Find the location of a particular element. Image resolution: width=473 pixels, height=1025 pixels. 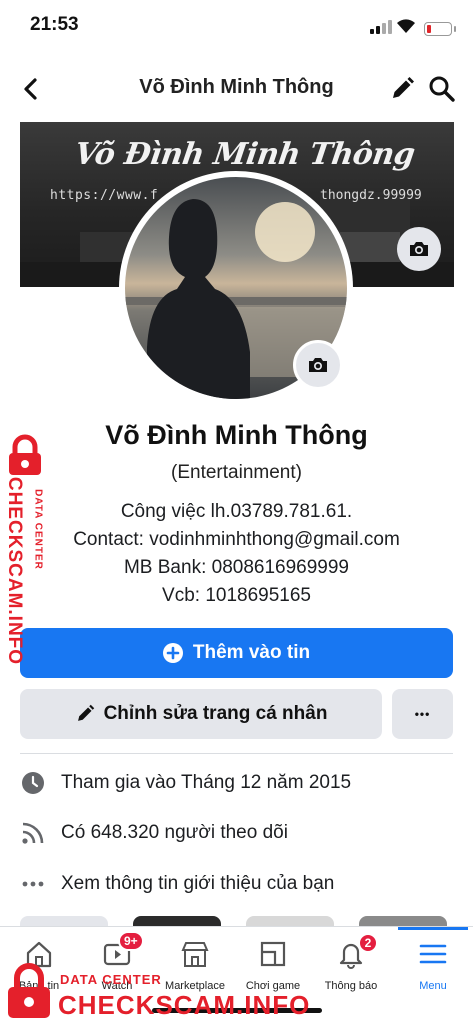

watermark-side-primary: CHECKSCAM.INFO is located at coordinates (14, 571).